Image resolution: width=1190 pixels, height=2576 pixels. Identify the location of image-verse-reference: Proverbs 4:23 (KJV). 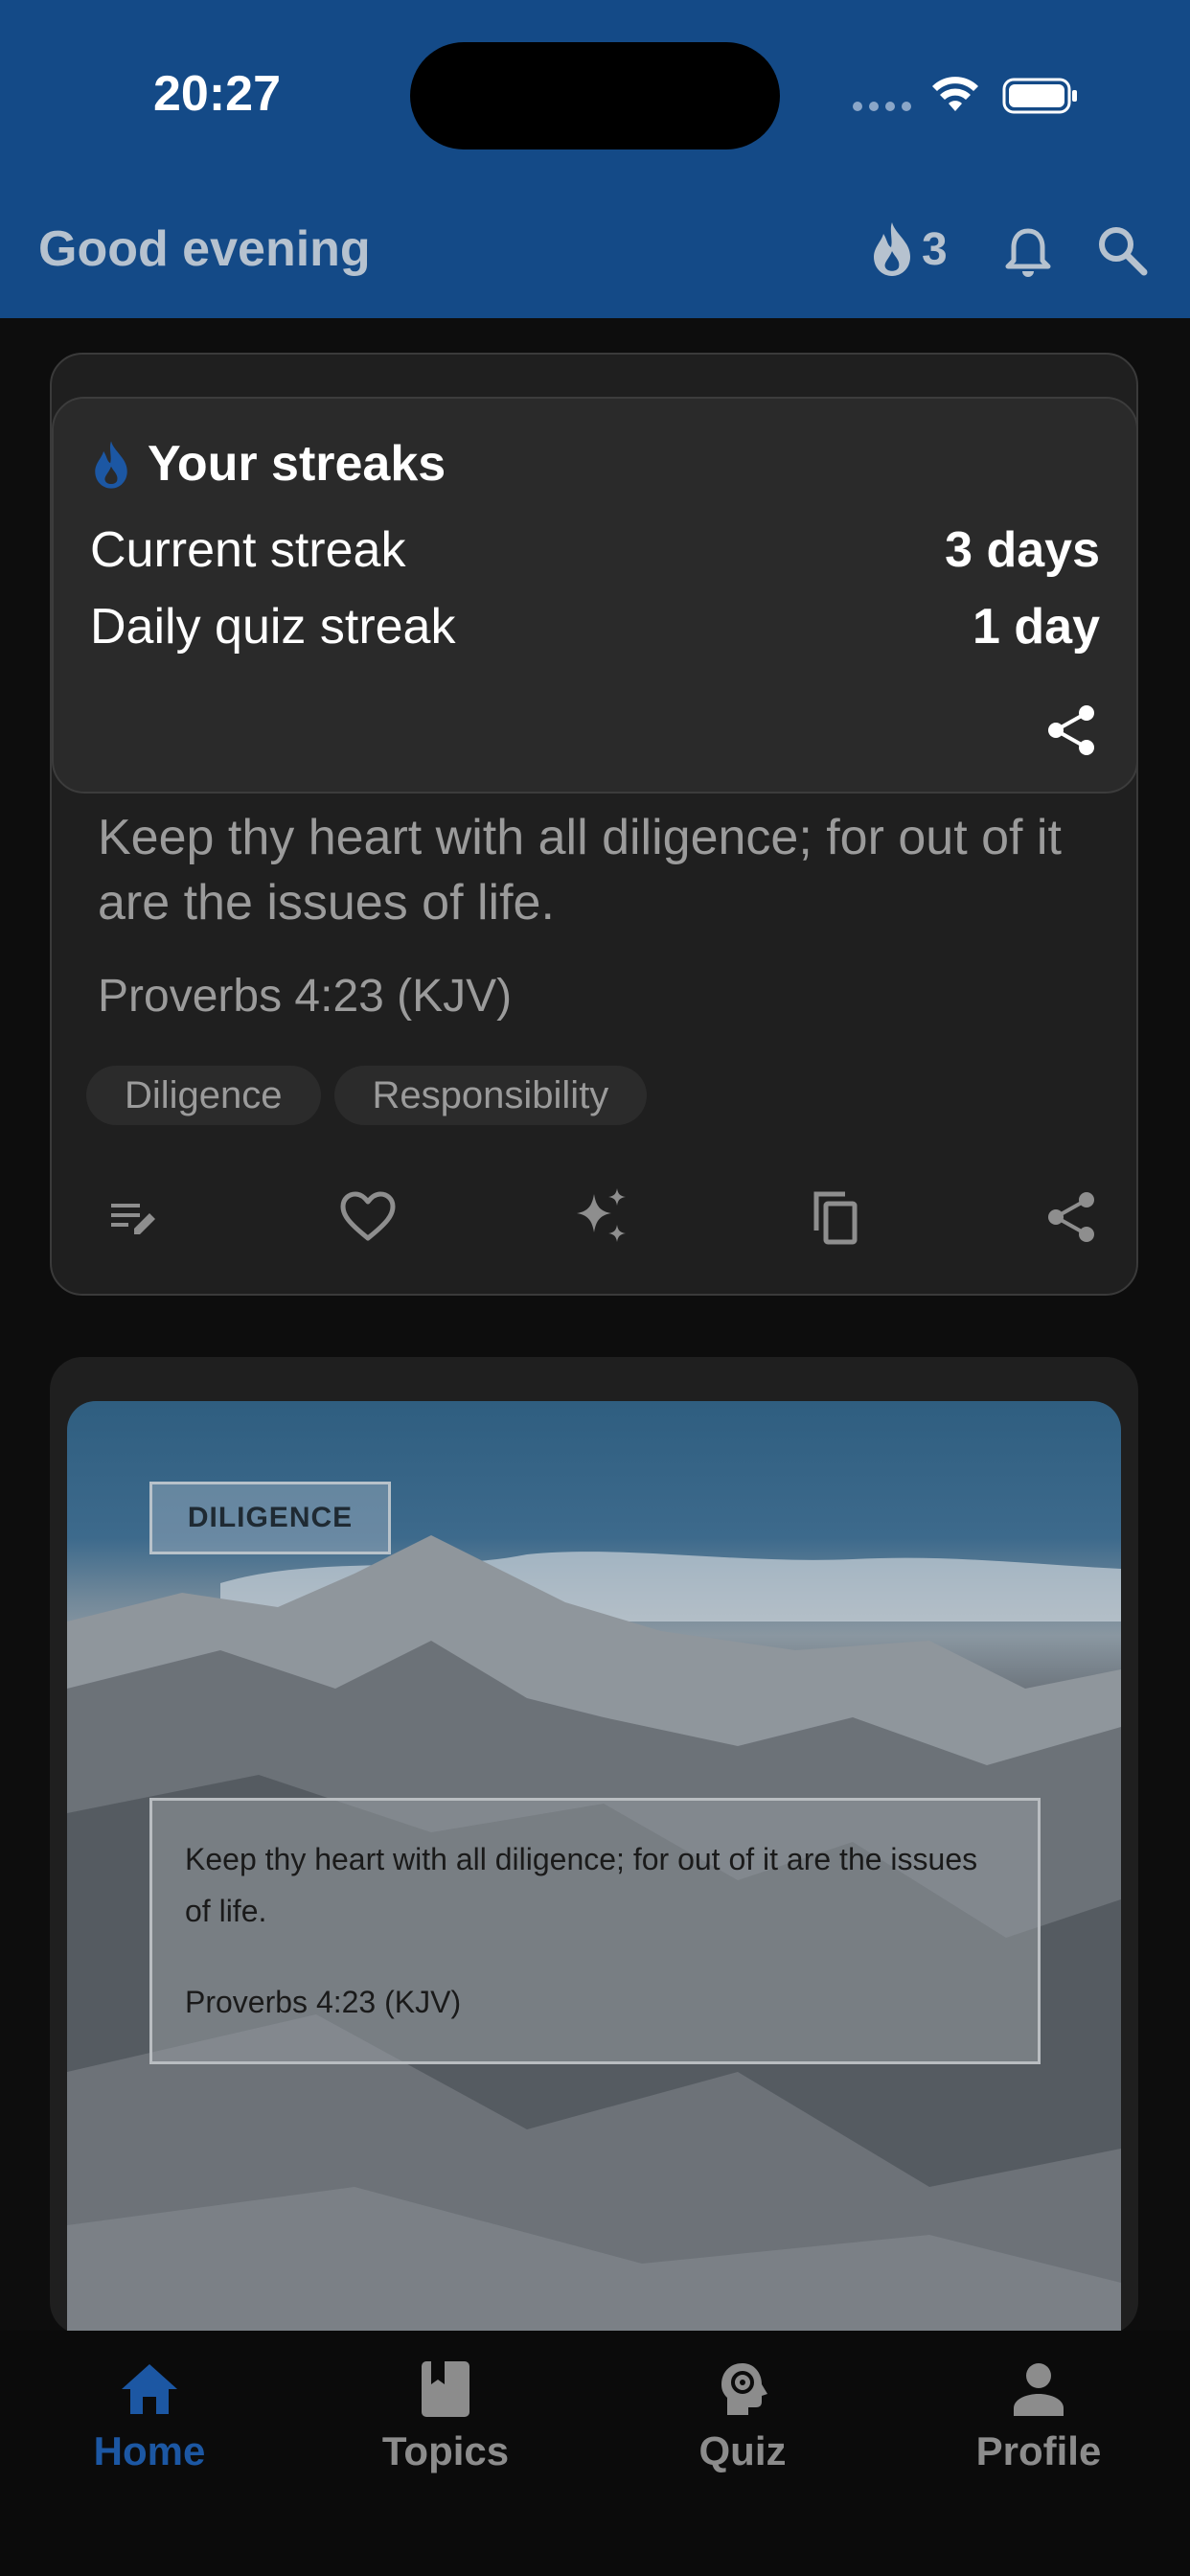
(324, 2002).